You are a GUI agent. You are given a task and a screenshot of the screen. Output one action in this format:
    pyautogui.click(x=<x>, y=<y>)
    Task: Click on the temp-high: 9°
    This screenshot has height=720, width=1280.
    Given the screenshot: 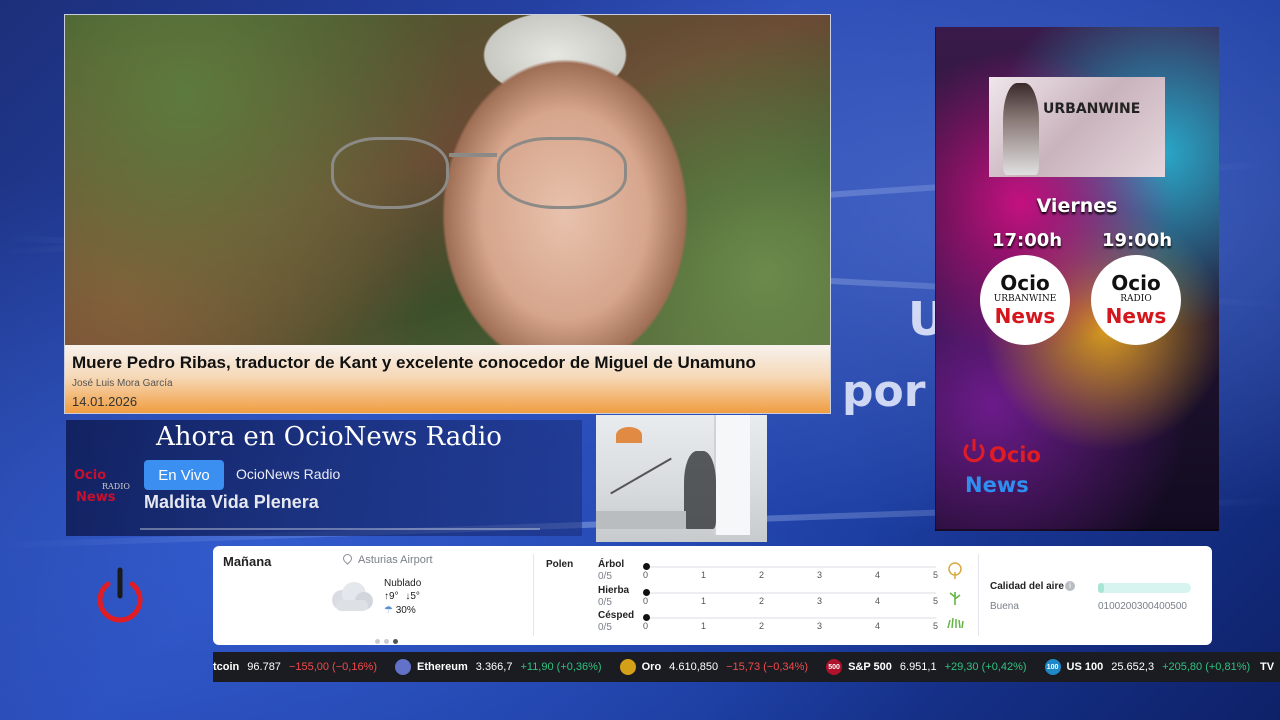 What is the action you would take?
    pyautogui.click(x=394, y=596)
    